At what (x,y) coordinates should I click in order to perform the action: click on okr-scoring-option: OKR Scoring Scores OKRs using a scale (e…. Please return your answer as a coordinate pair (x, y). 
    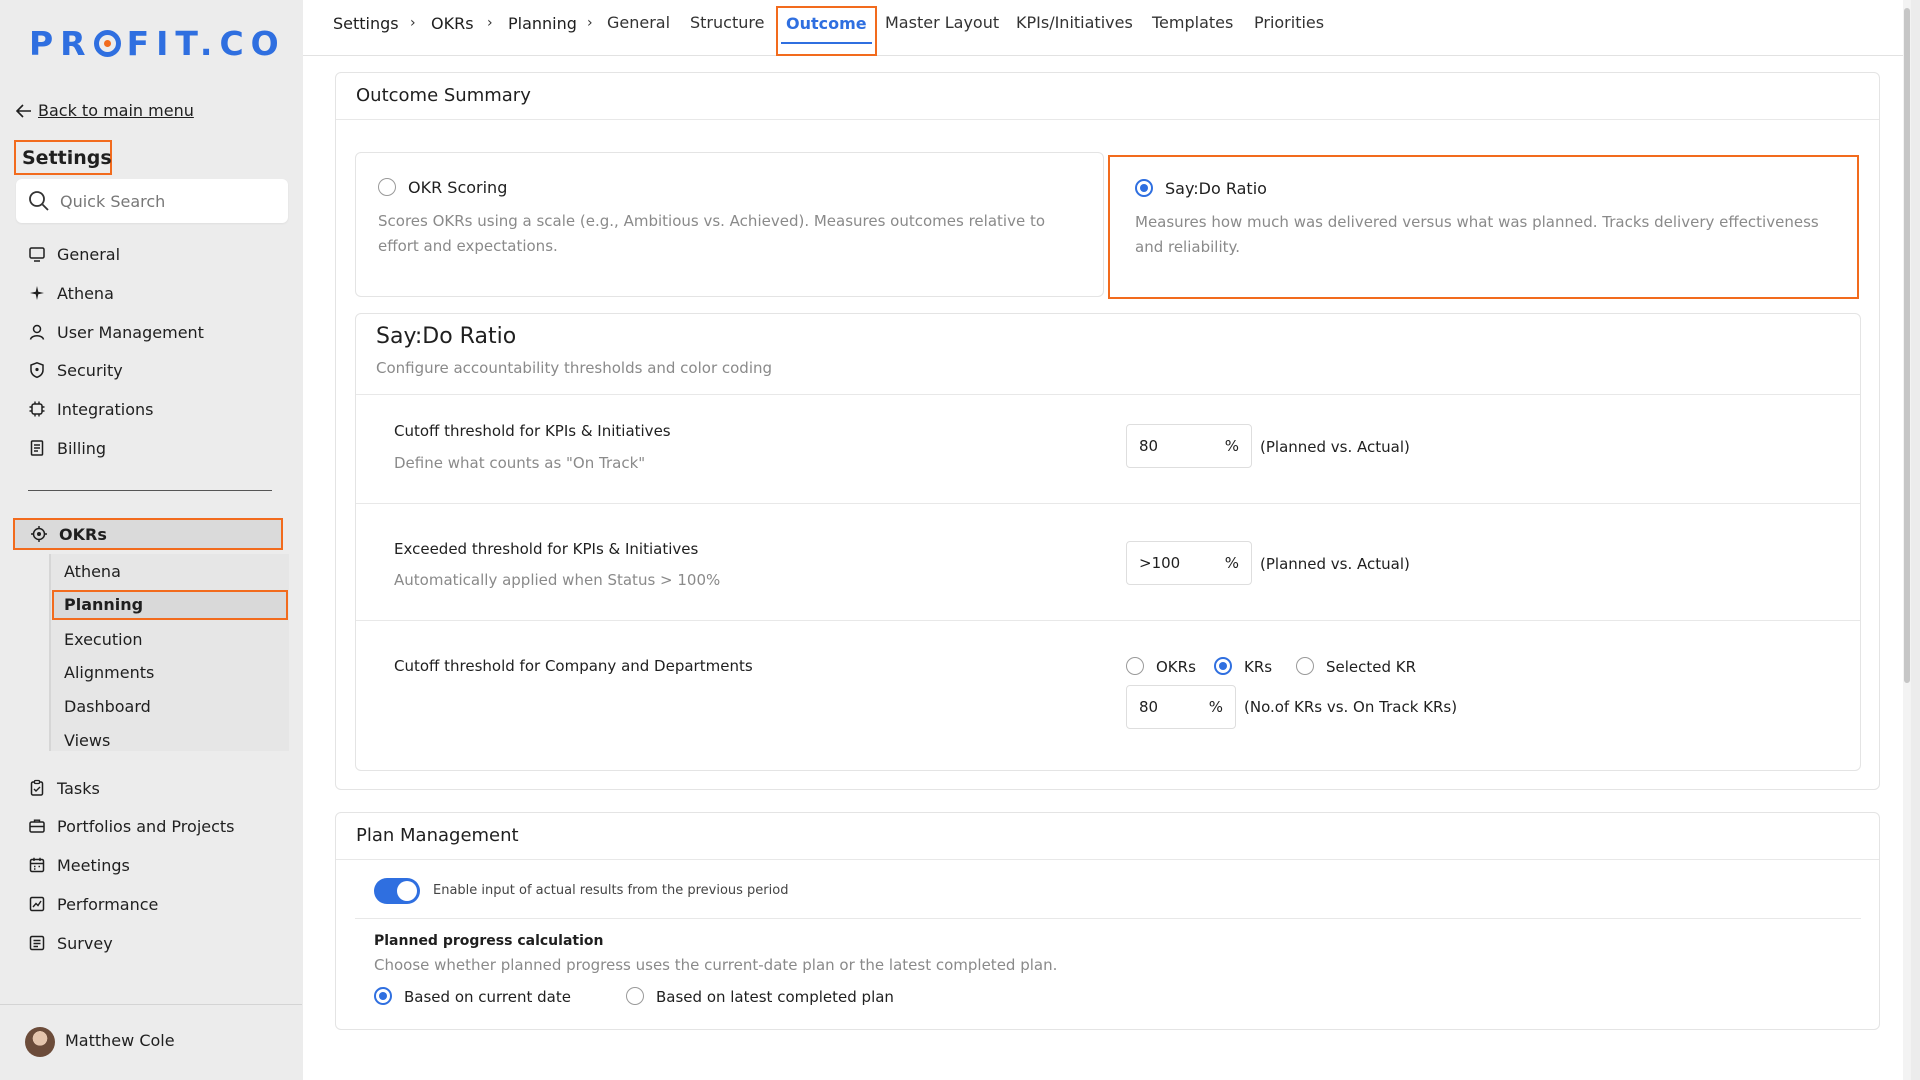
    Looking at the image, I should click on (729, 224).